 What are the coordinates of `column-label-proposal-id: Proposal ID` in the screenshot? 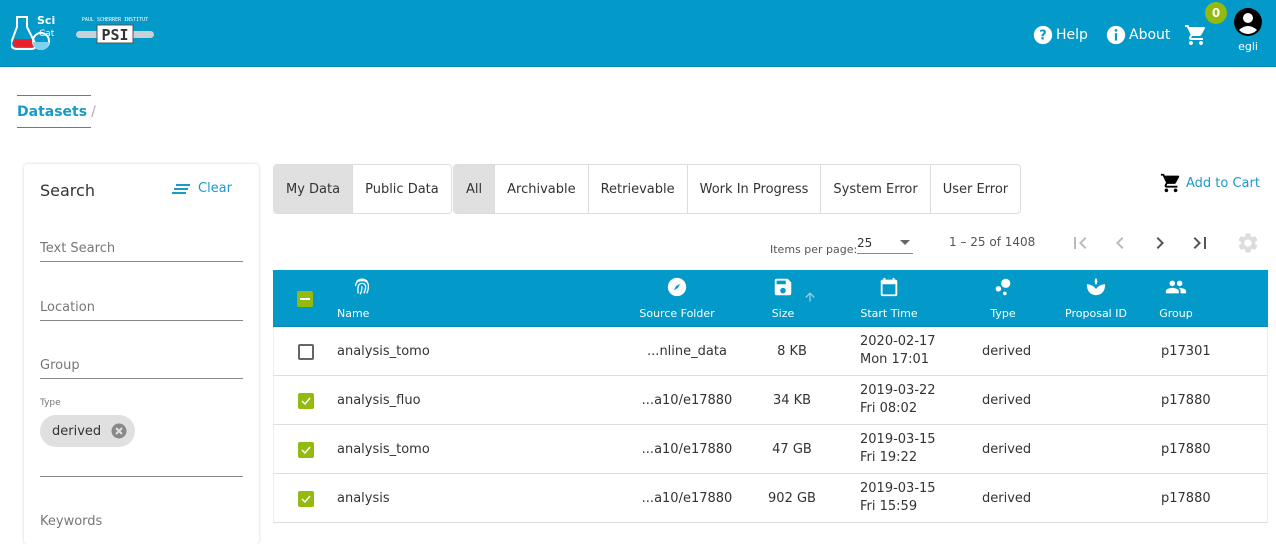 It's located at (1096, 313).